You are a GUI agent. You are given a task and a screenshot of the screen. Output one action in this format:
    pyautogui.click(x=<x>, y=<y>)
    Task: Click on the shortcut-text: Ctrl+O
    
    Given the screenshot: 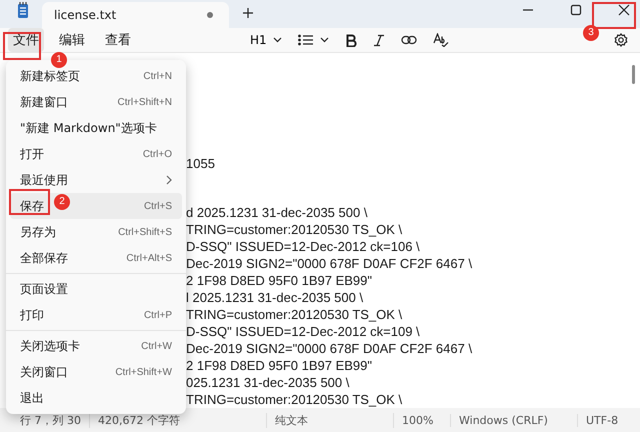 What is the action you would take?
    pyautogui.click(x=157, y=154)
    